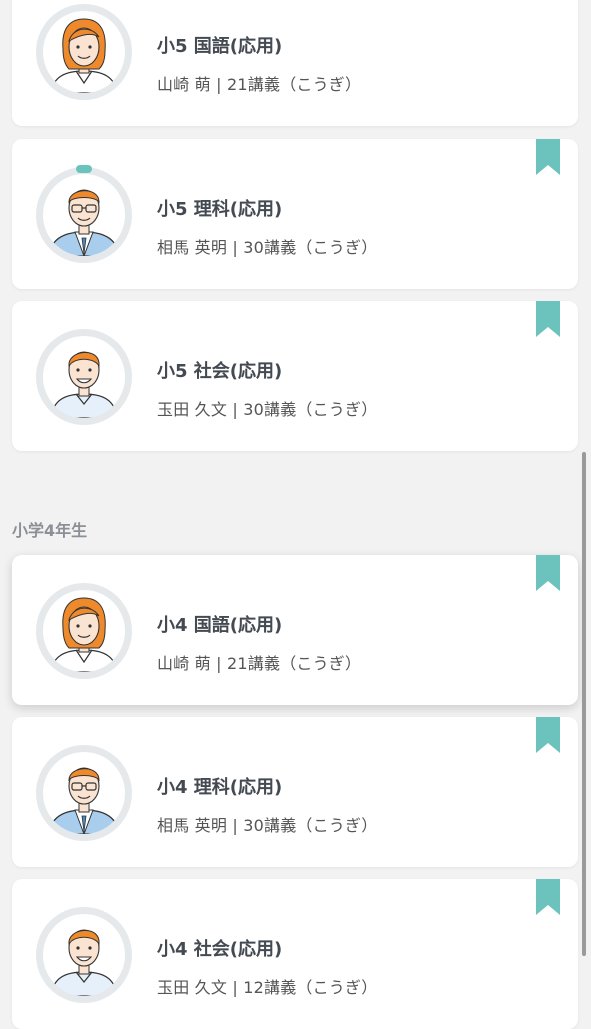  I want to click on course-card: 小4 理科(応用) 相馬 英明 | 30講義（こうぎ）, so click(295, 792).